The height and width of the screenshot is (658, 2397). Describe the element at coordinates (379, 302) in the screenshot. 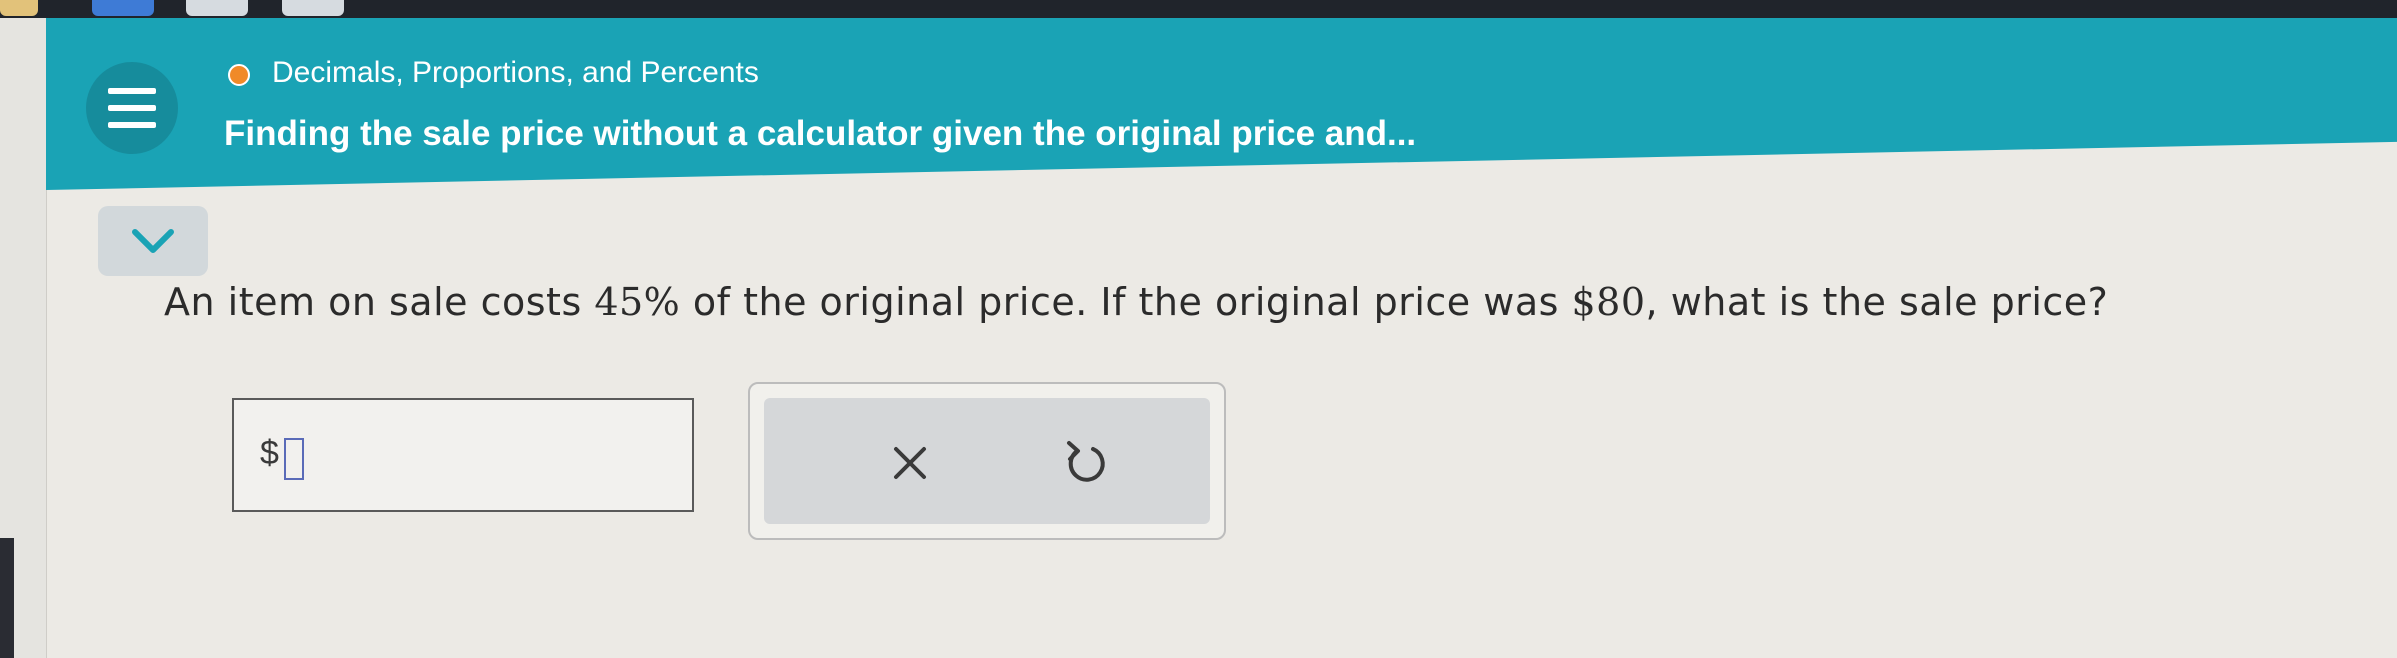

I see `question-prefix: An item on sale costs` at that location.